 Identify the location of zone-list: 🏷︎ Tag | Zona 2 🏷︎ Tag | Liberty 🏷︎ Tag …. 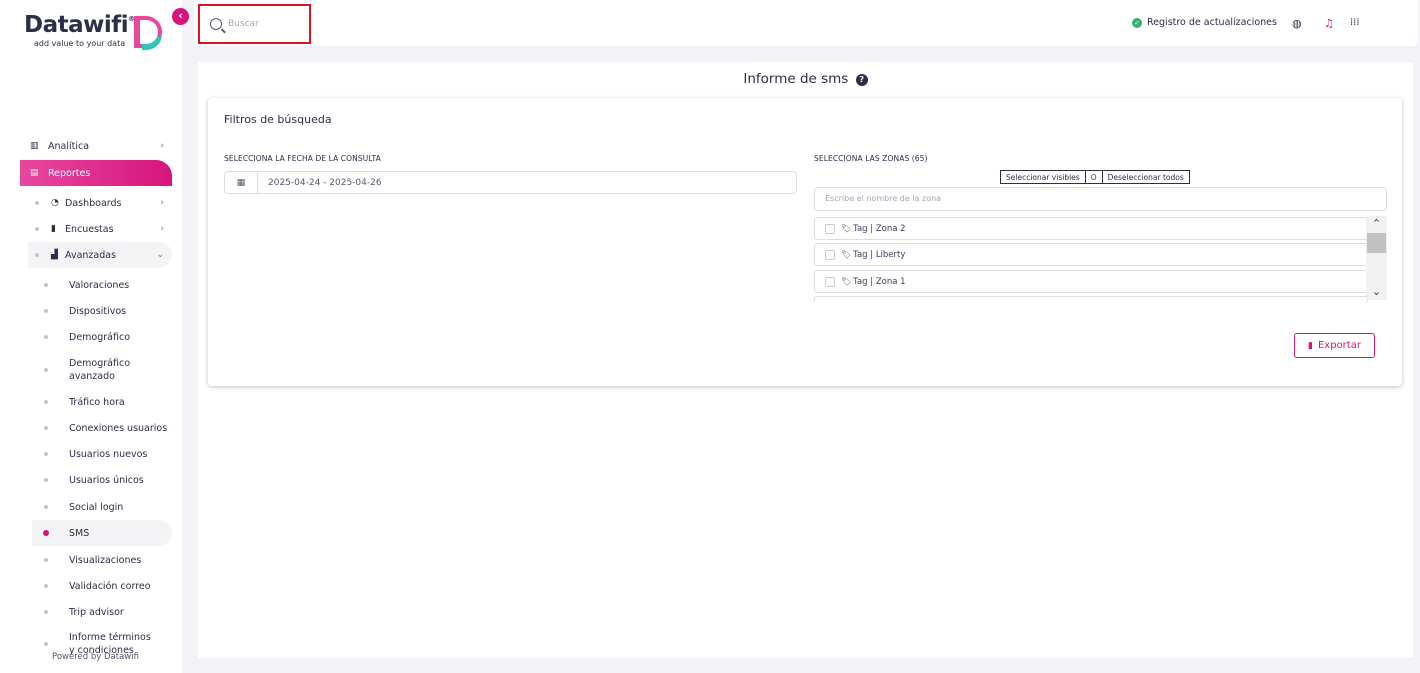
(1100, 259).